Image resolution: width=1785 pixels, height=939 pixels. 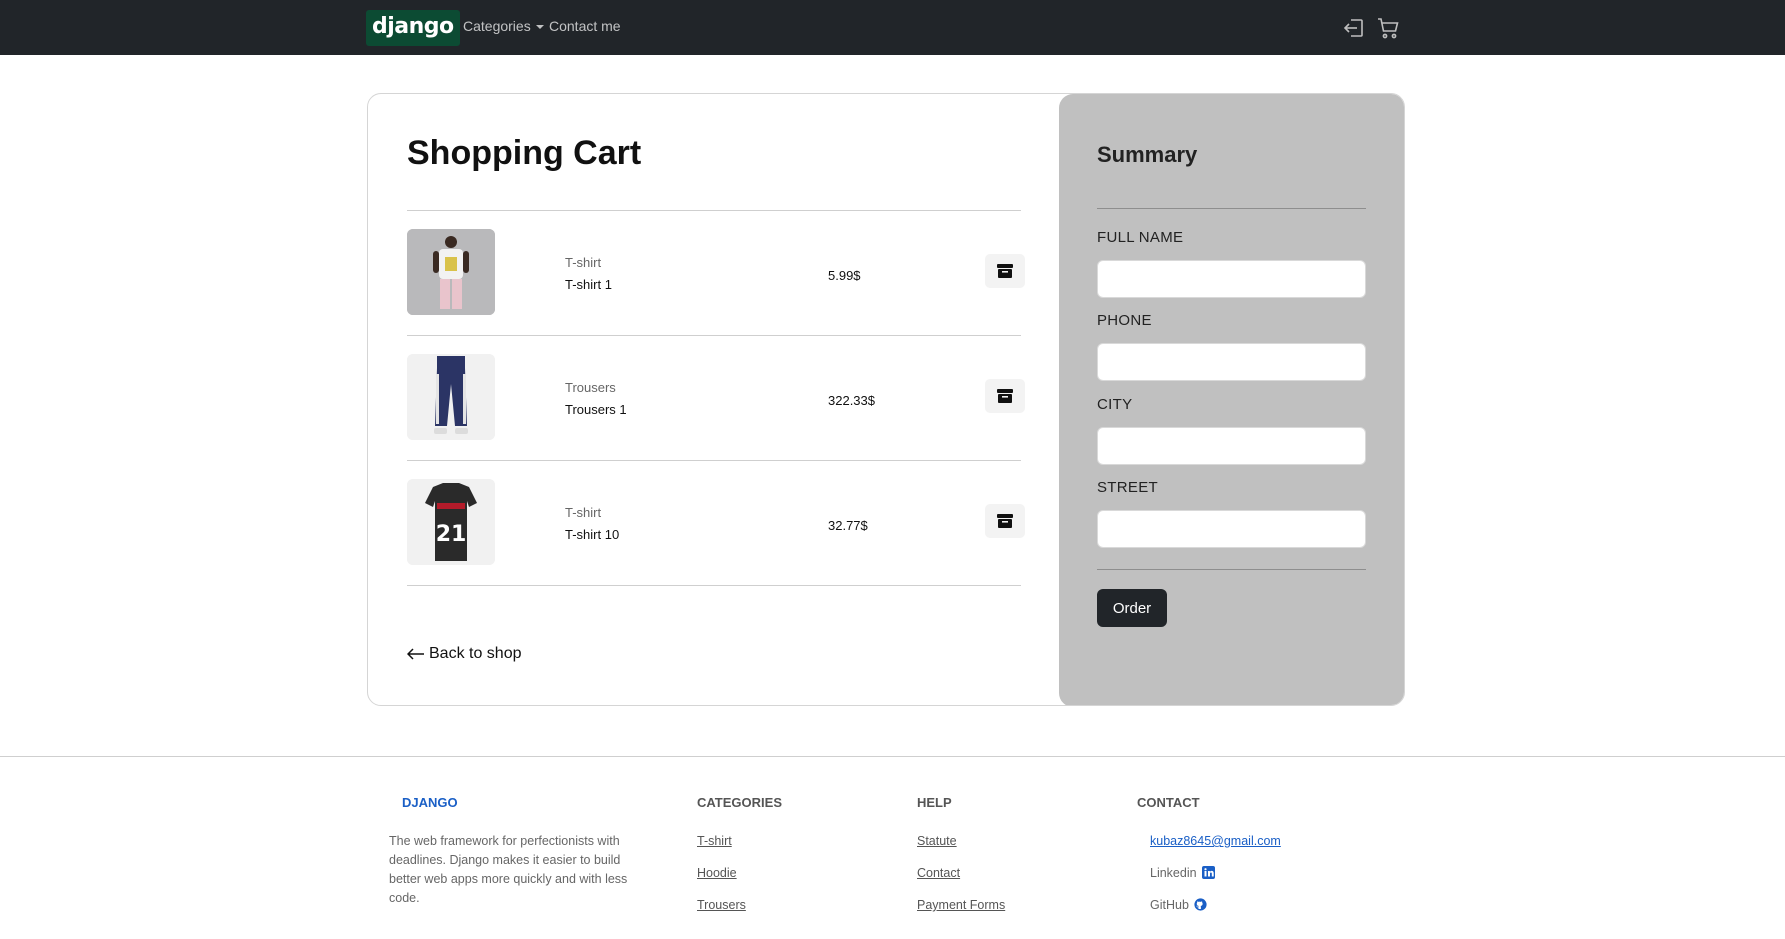 What do you see at coordinates (539, 27) in the screenshot?
I see `caret-down-icon` at bounding box center [539, 27].